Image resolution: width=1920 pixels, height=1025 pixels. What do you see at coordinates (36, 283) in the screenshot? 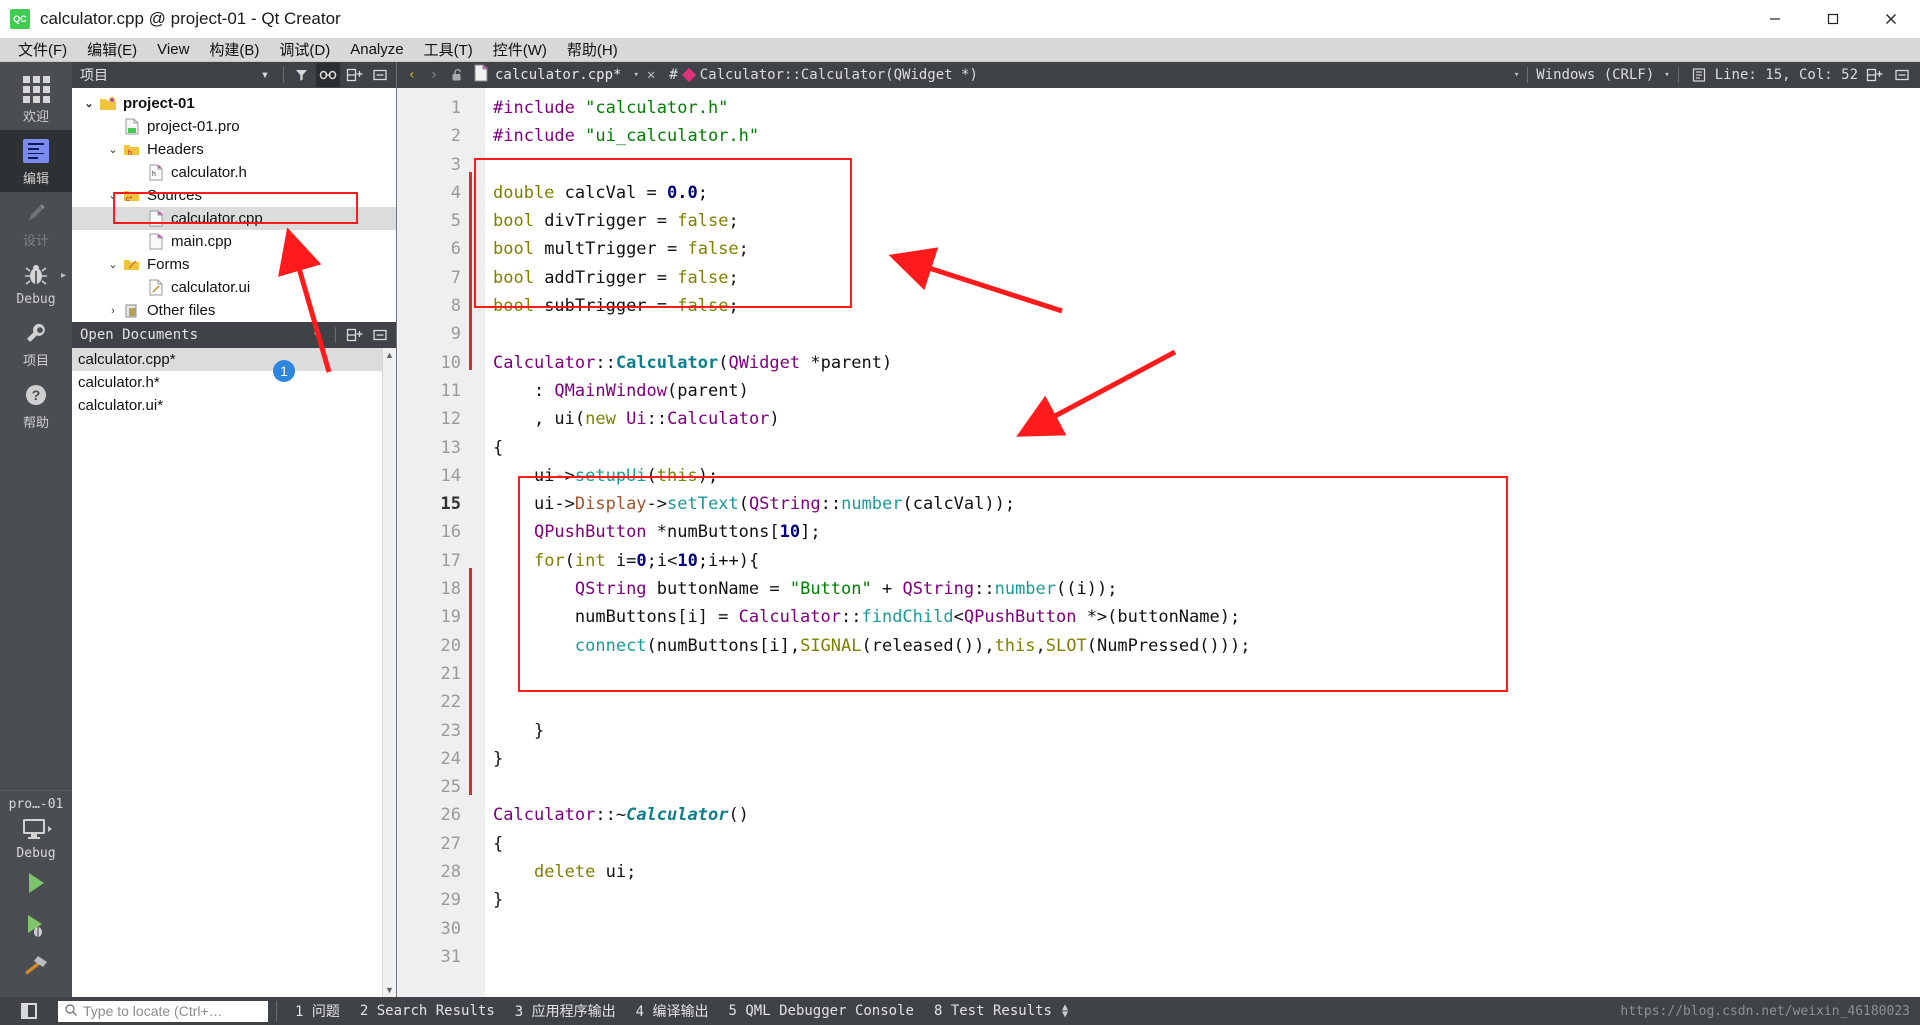
I see `mode-debug: ▸ Debug` at bounding box center [36, 283].